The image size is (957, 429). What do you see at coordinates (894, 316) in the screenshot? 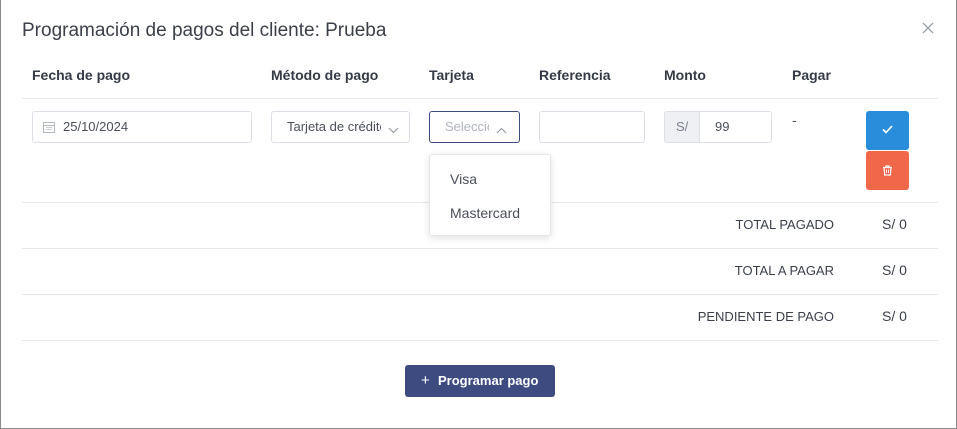
I see `pendiente-value: S/ 0` at bounding box center [894, 316].